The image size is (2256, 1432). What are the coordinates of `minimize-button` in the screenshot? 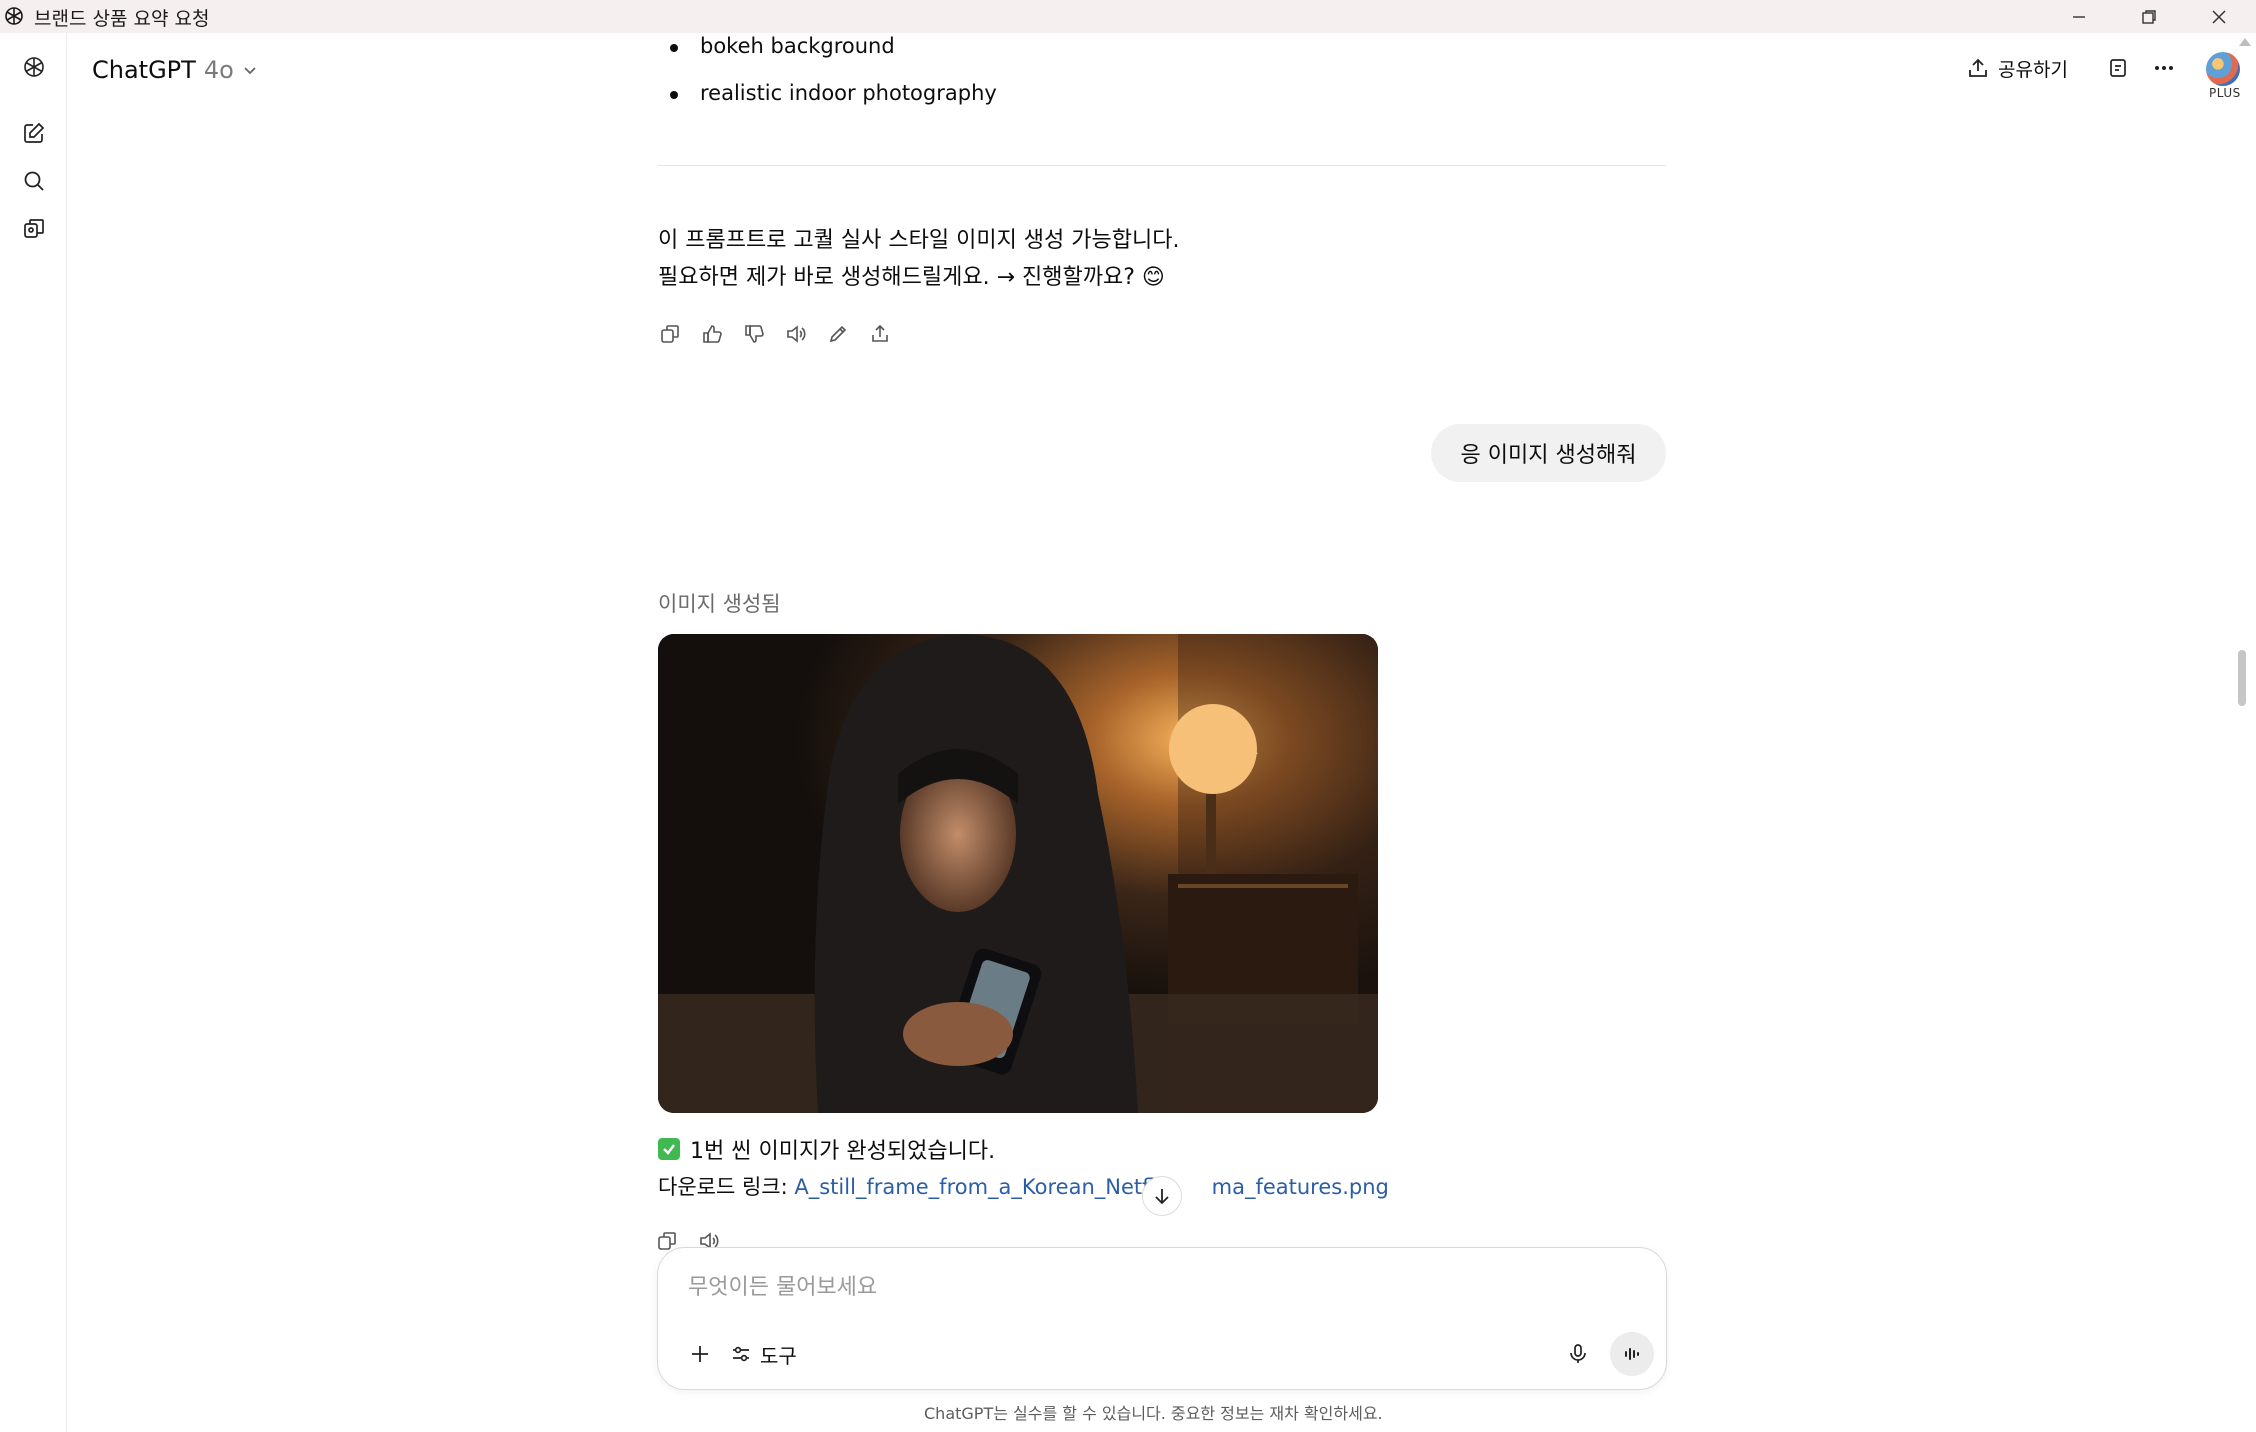 It's located at (2079, 16).